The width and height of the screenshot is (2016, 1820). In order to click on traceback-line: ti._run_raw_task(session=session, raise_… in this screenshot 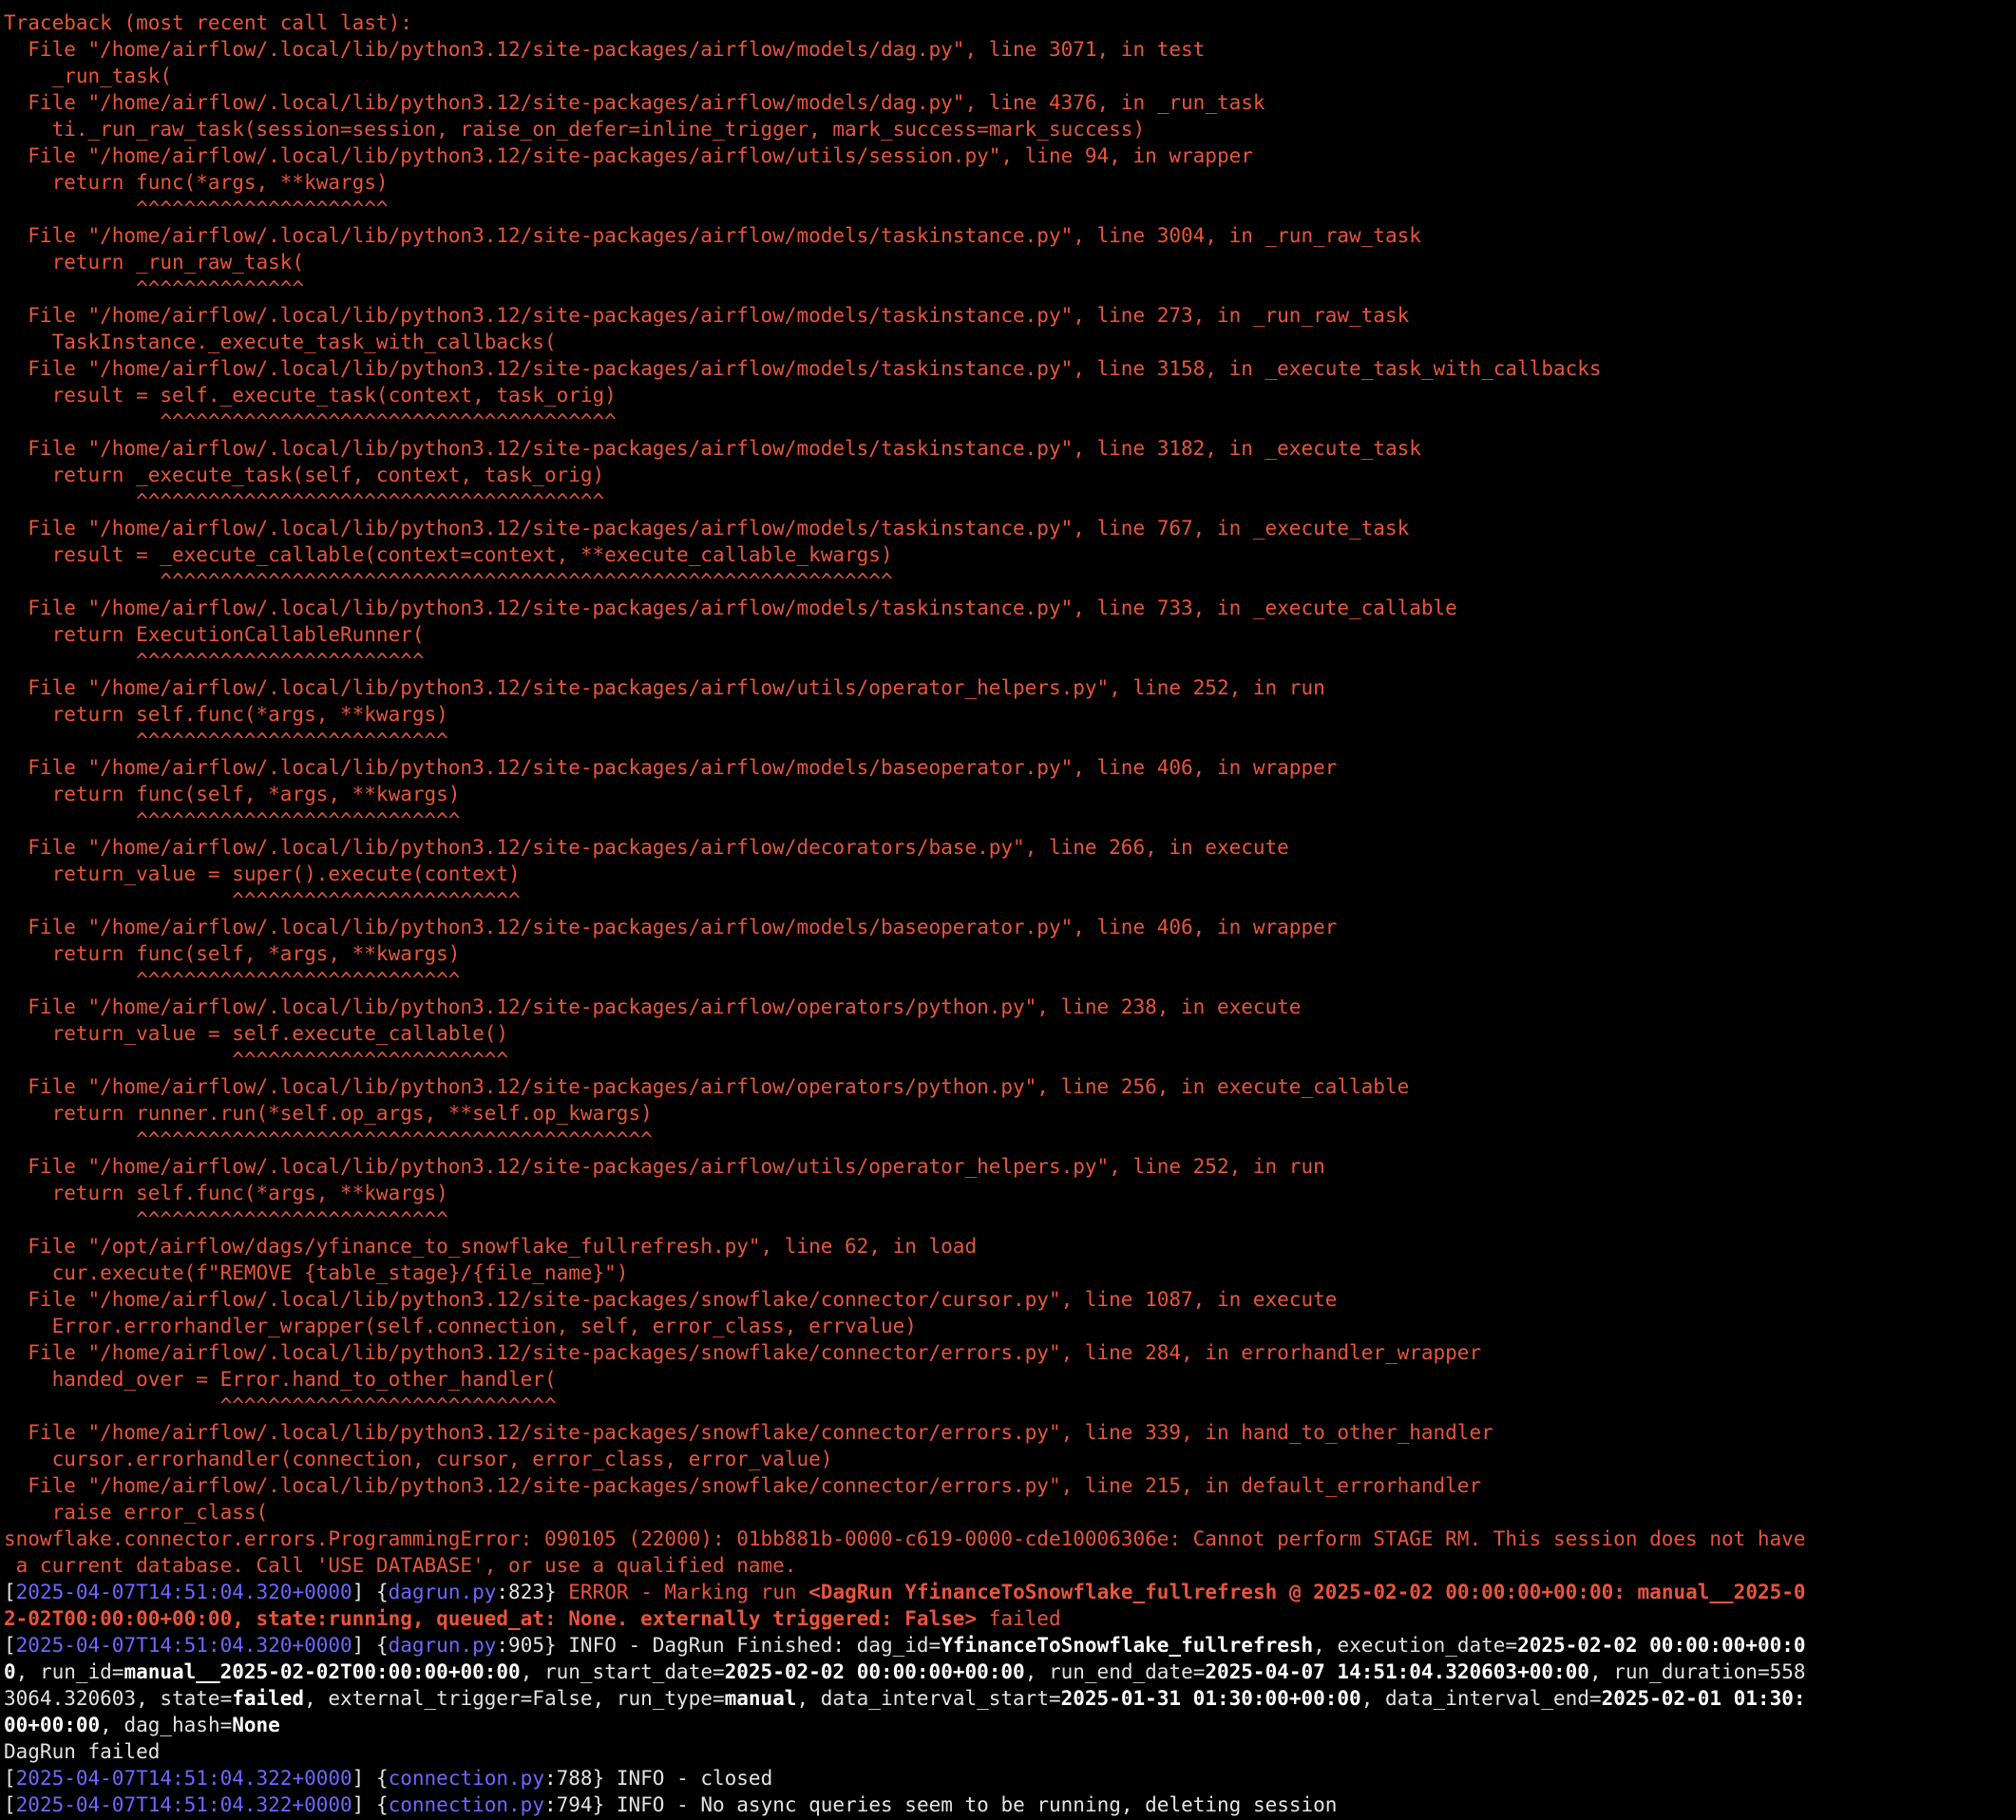, I will do `click(575, 129)`.